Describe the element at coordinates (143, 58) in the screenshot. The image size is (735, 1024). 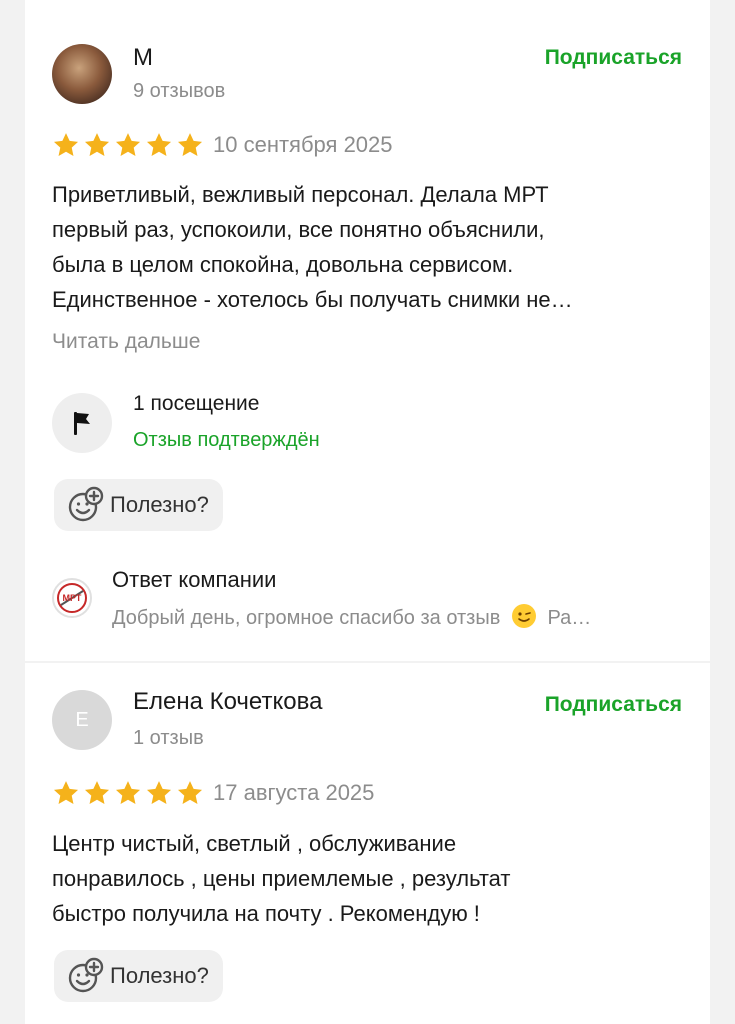
I see `author-name: М` at that location.